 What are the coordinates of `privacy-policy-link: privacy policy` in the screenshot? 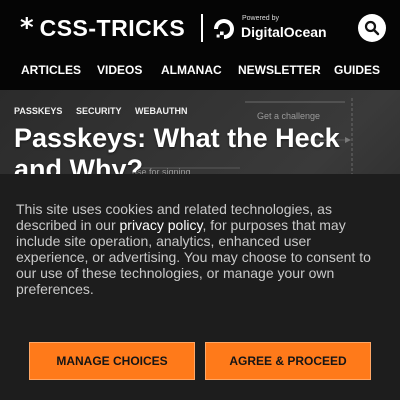 It's located at (161, 225).